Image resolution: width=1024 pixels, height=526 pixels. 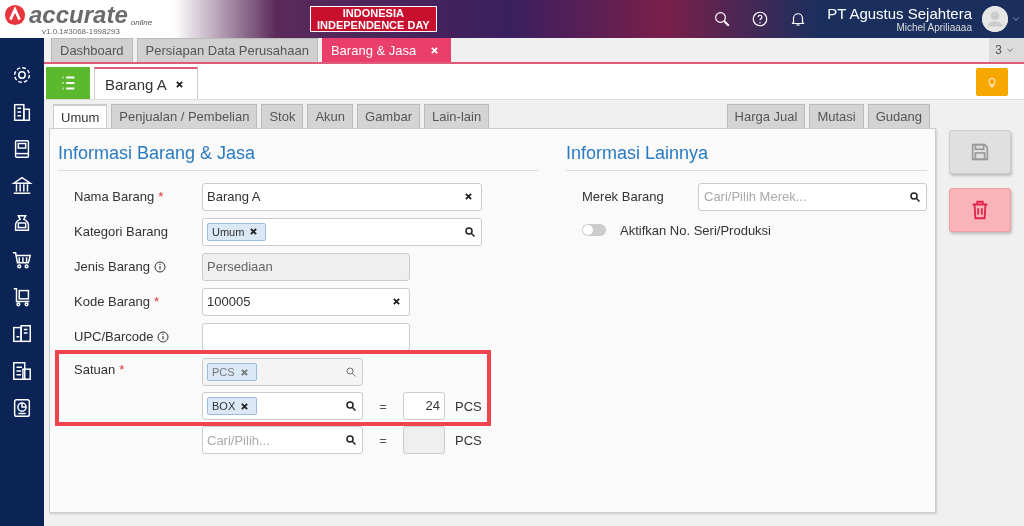 I want to click on document-tab: Barang & Jasa, so click(x=386, y=50).